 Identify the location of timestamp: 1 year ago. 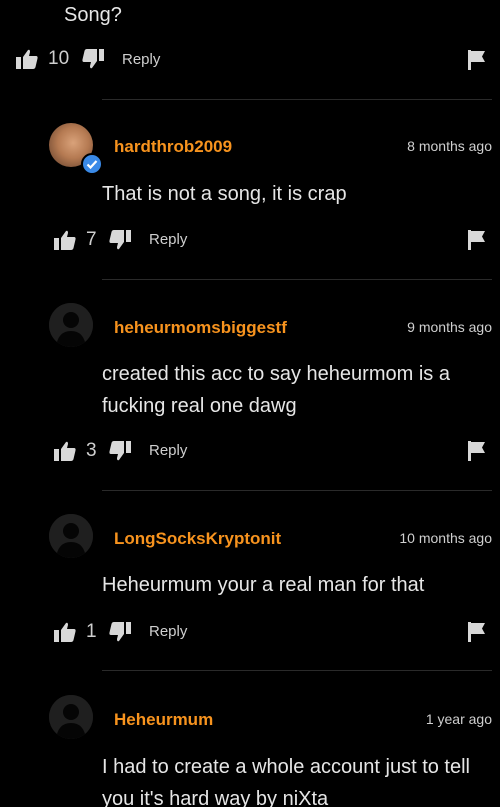
(458, 719).